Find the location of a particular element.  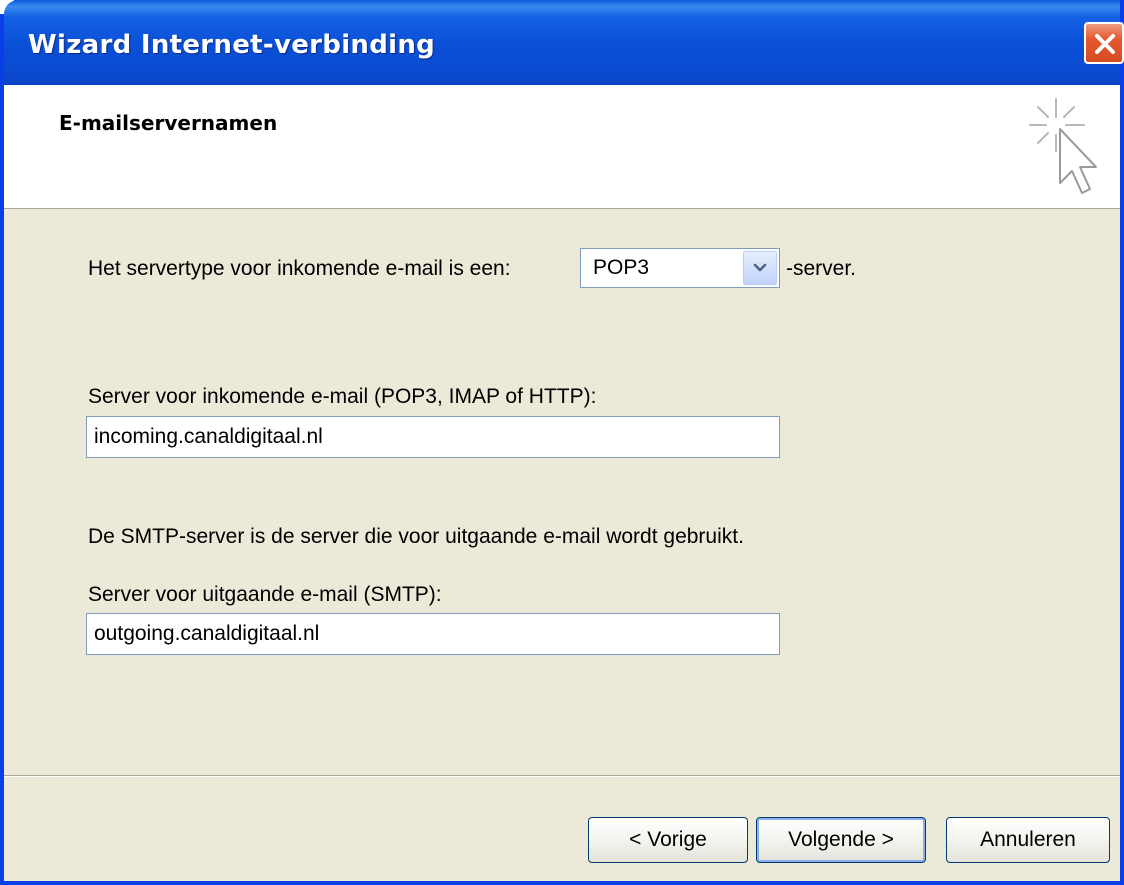

close-button is located at coordinates (1104, 43).